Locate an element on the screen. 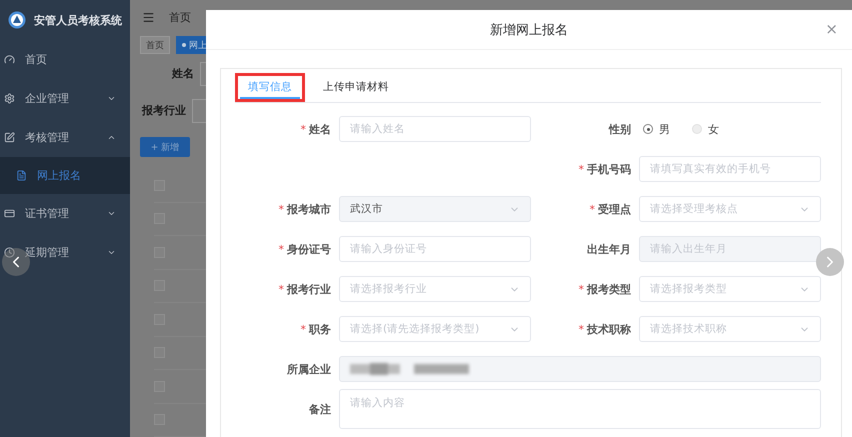 The width and height of the screenshot is (852, 437). radio-icon is located at coordinates (648, 129).